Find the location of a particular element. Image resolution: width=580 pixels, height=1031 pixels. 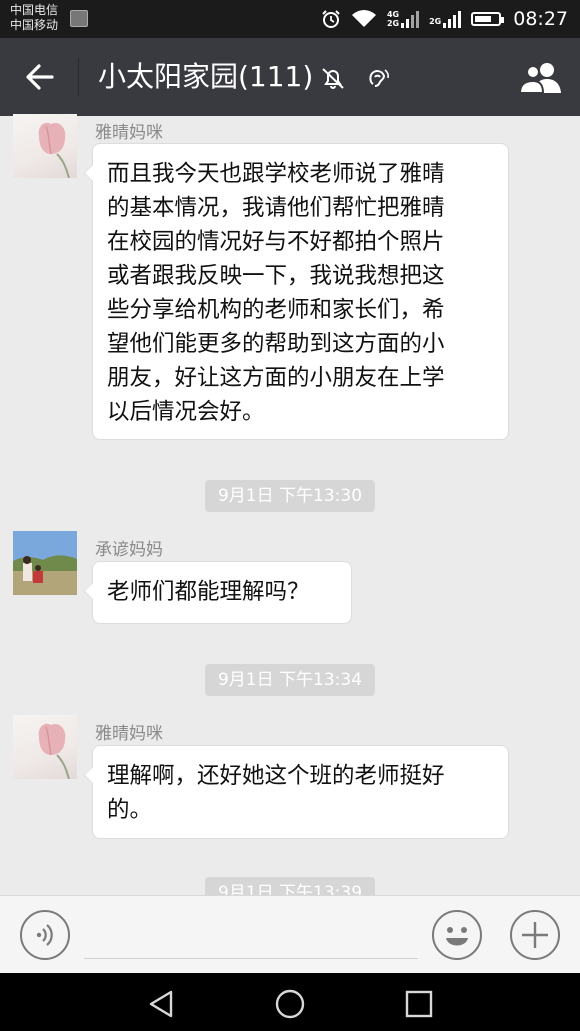

back-arrow-icon is located at coordinates (40, 77).